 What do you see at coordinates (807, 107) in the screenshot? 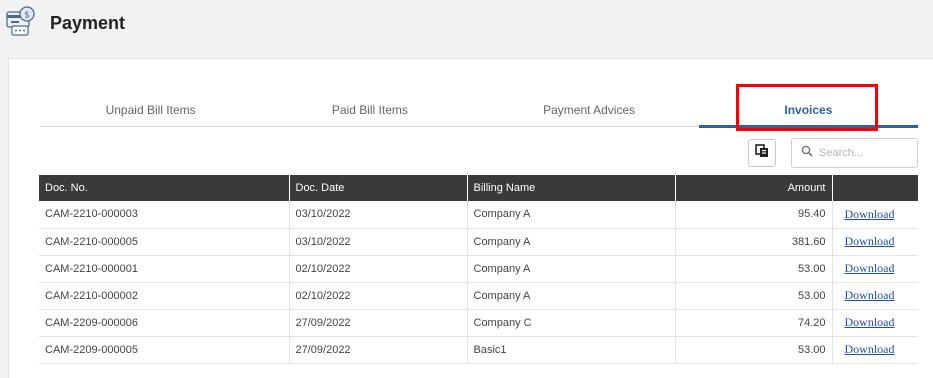
I see `highlight-annotation-box` at bounding box center [807, 107].